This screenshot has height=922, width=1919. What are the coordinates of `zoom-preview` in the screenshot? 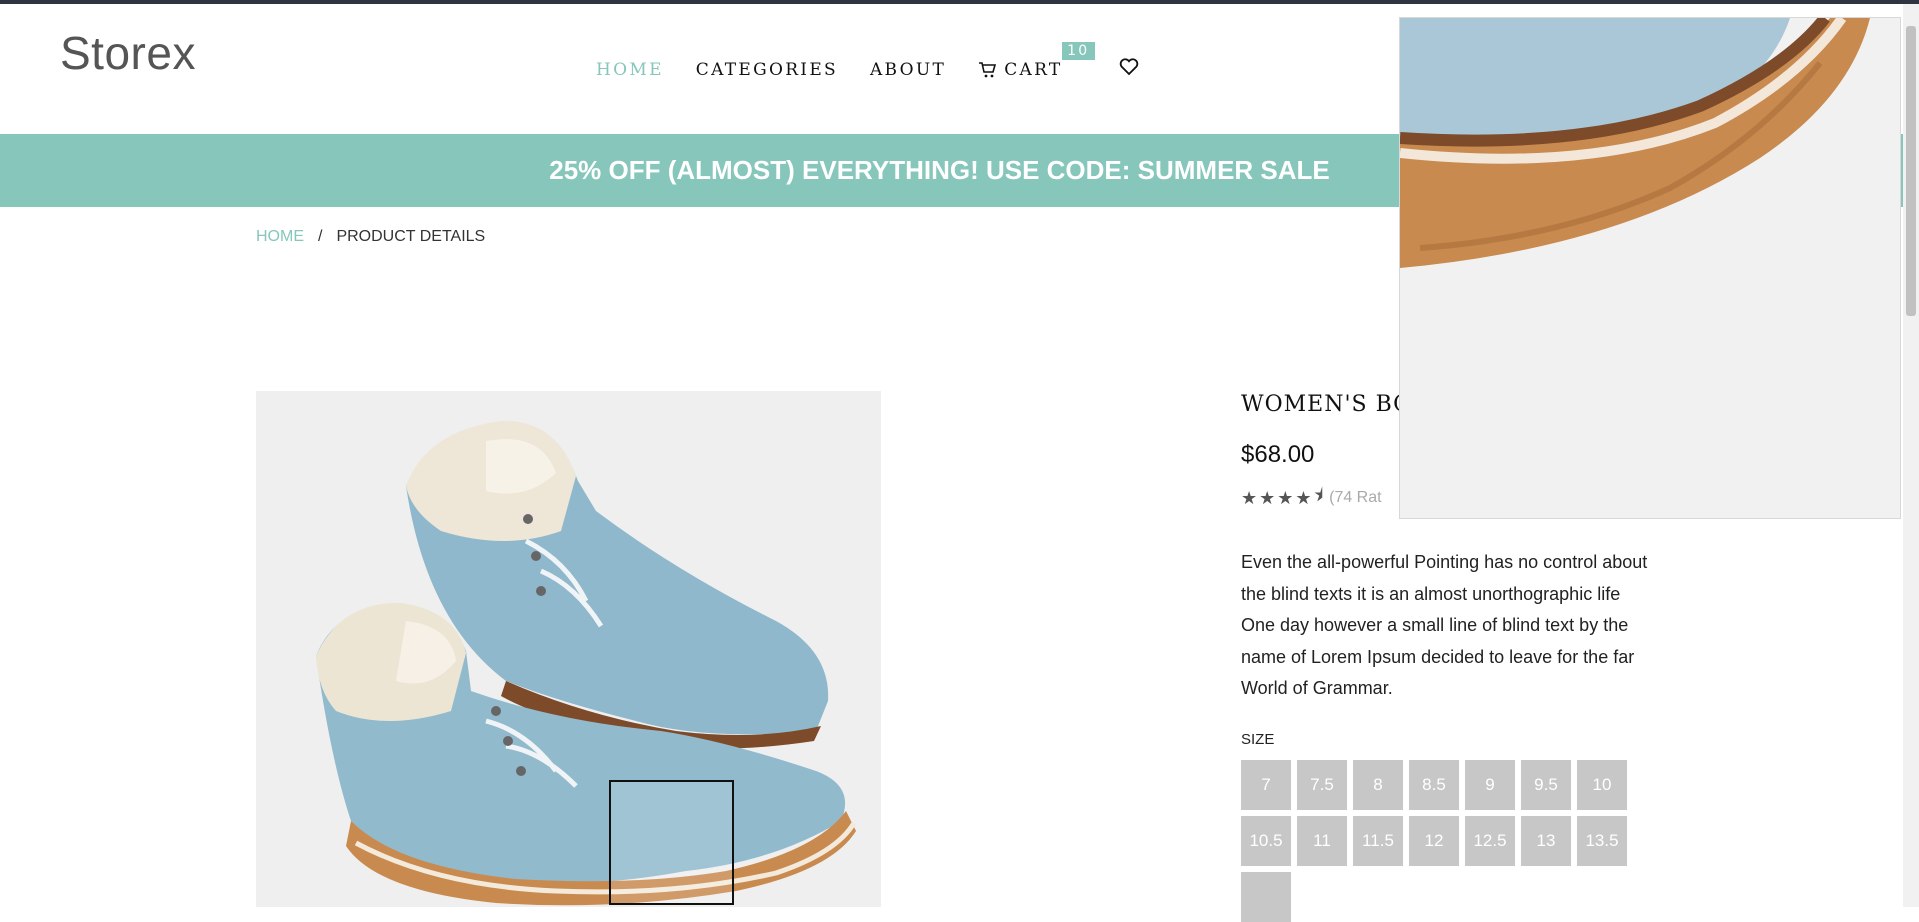 It's located at (1650, 268).